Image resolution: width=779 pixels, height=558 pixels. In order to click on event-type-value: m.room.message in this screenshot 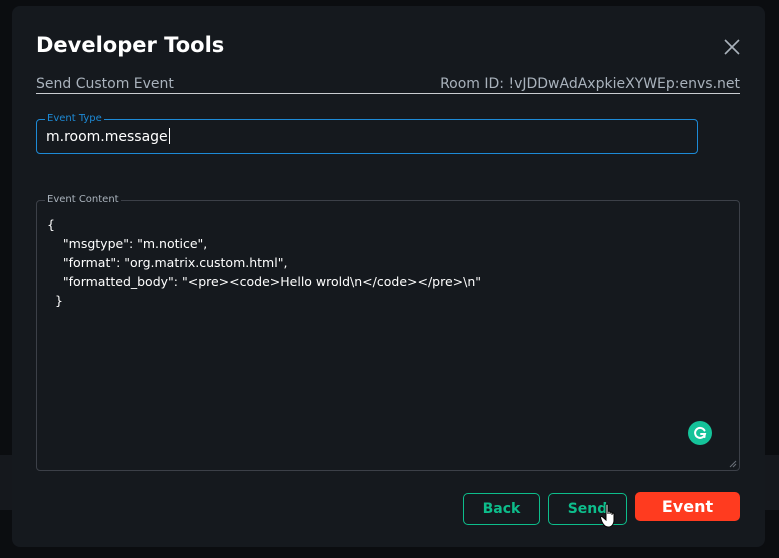, I will do `click(107, 137)`.